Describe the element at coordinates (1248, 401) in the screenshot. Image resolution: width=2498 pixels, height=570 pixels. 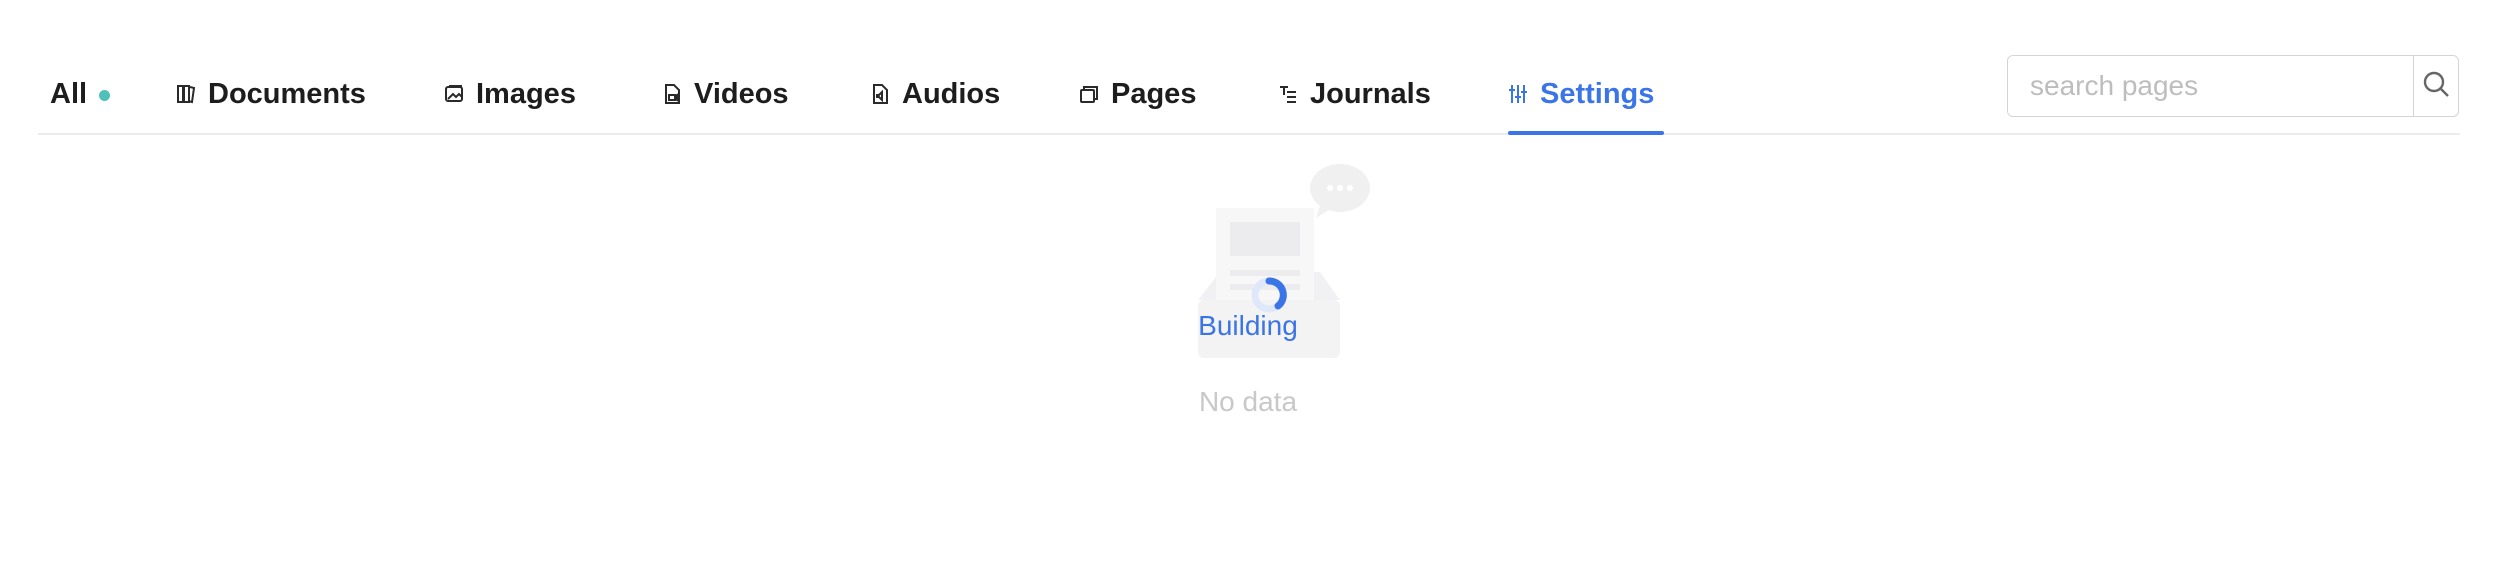
I see `empty-state-text: No data` at that location.